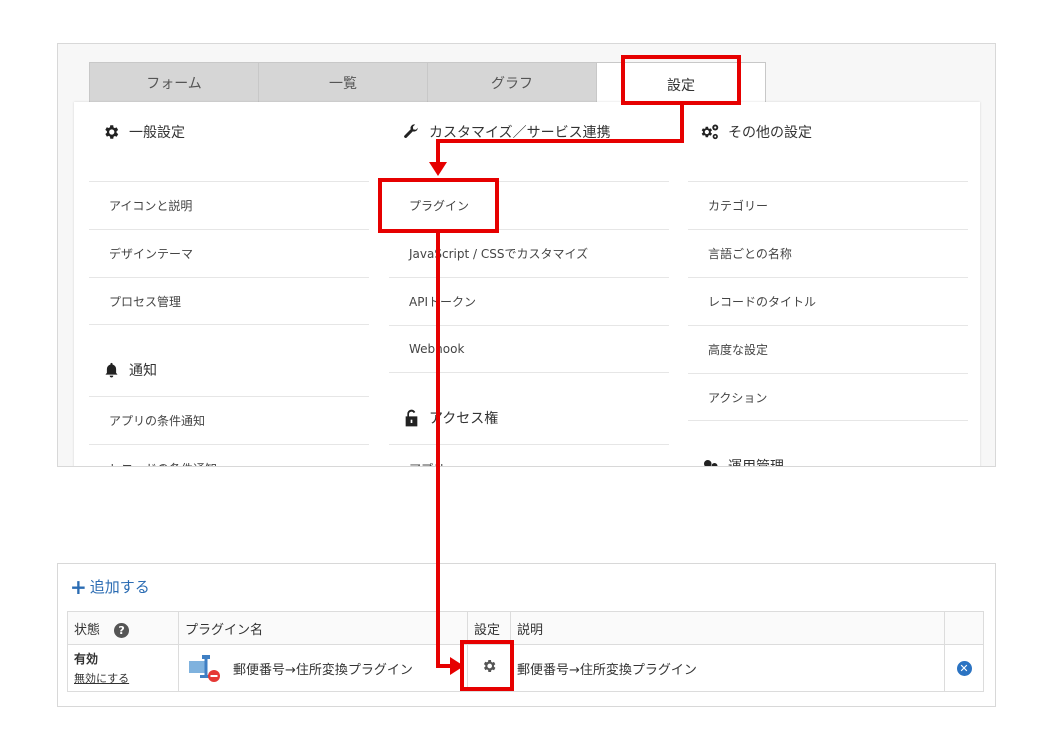 The height and width of the screenshot is (736, 1054). What do you see at coordinates (123, 678) in the screenshot?
I see `disable-plugin-link: 無効にする` at bounding box center [123, 678].